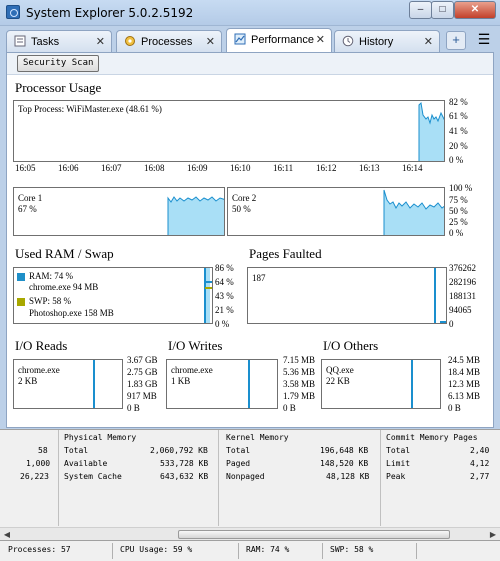  Describe the element at coordinates (244, 198) in the screenshot. I see `core2-label: Core 2` at that location.